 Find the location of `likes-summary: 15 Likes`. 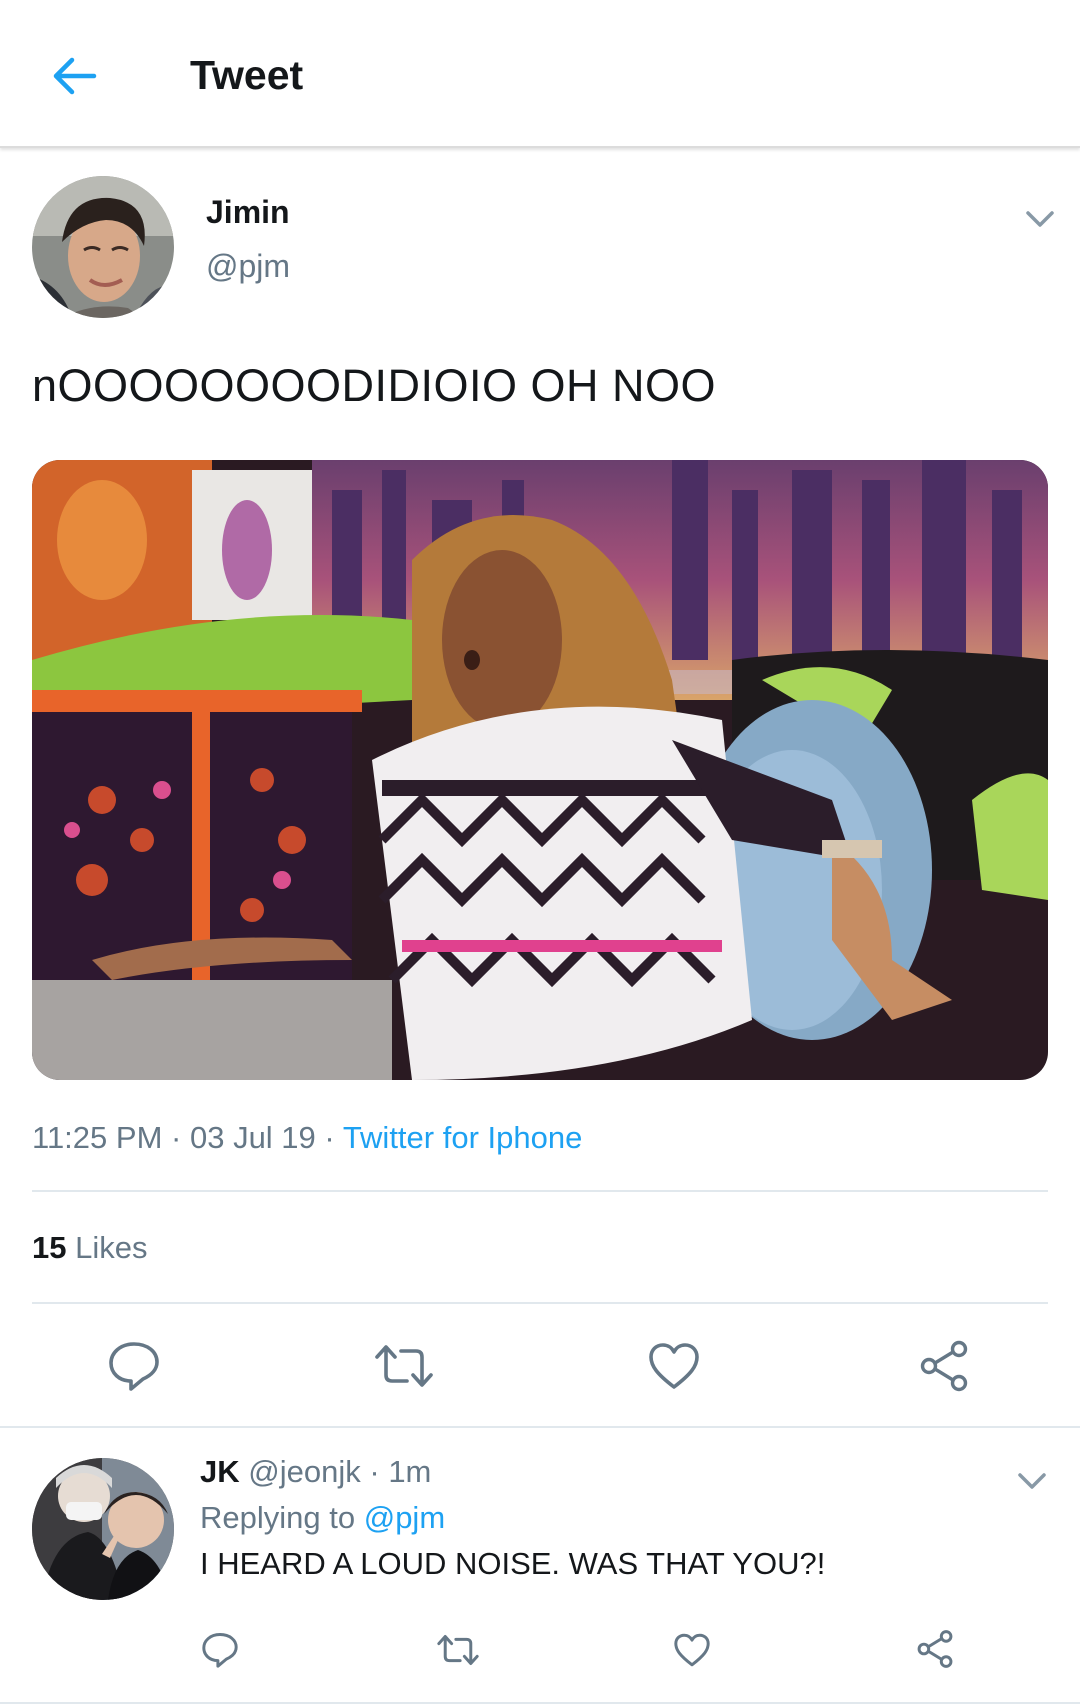

likes-summary: 15 Likes is located at coordinates (89, 1248).